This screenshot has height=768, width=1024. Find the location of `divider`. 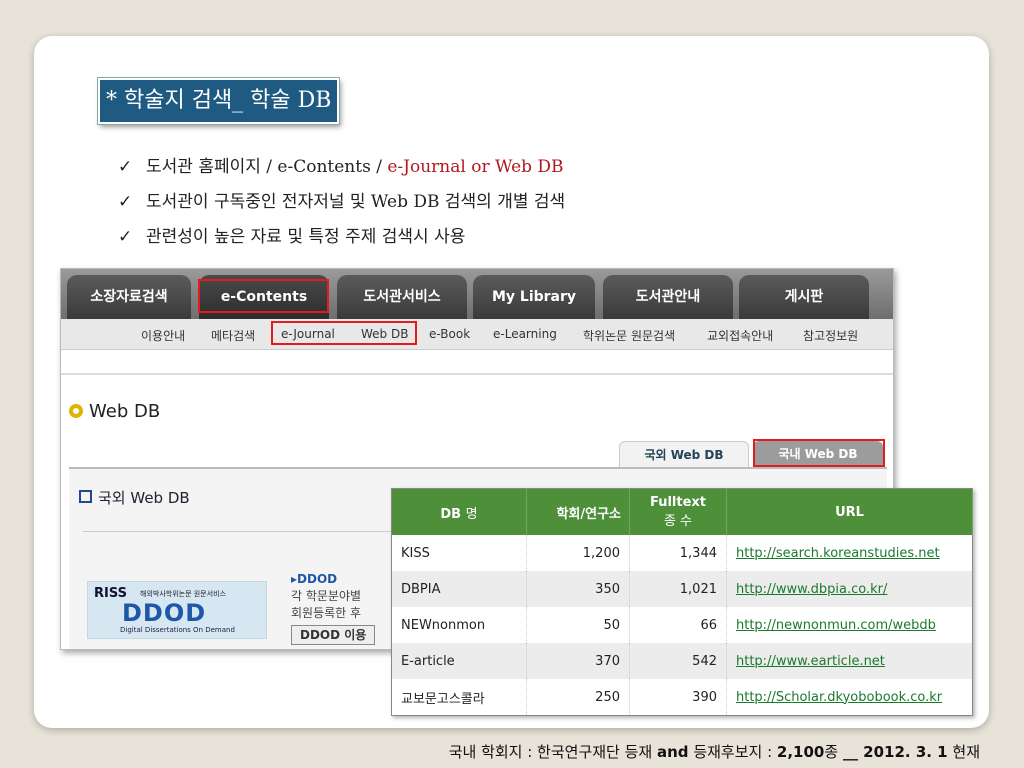

divider is located at coordinates (477, 374).